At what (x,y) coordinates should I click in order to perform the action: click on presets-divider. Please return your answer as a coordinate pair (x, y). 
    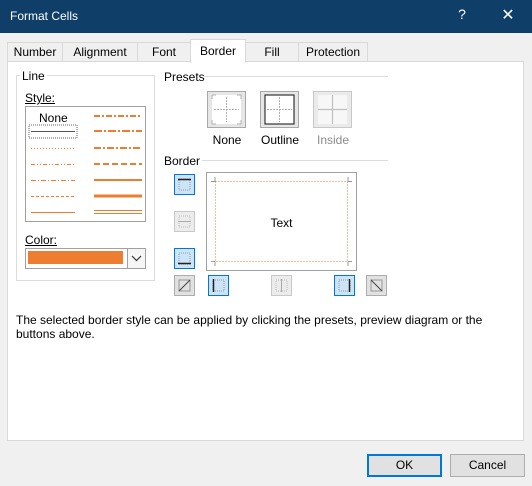
    Looking at the image, I should click on (296, 76).